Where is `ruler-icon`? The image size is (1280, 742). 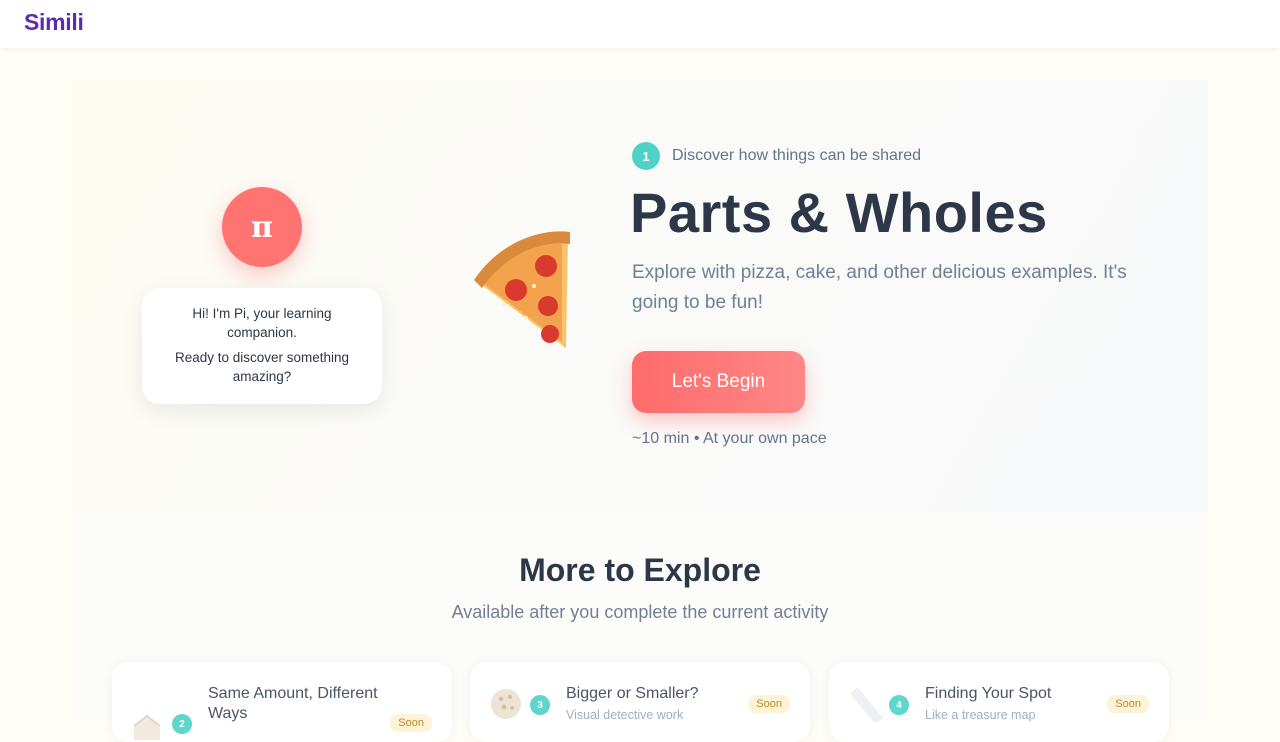 ruler-icon is located at coordinates (866, 705).